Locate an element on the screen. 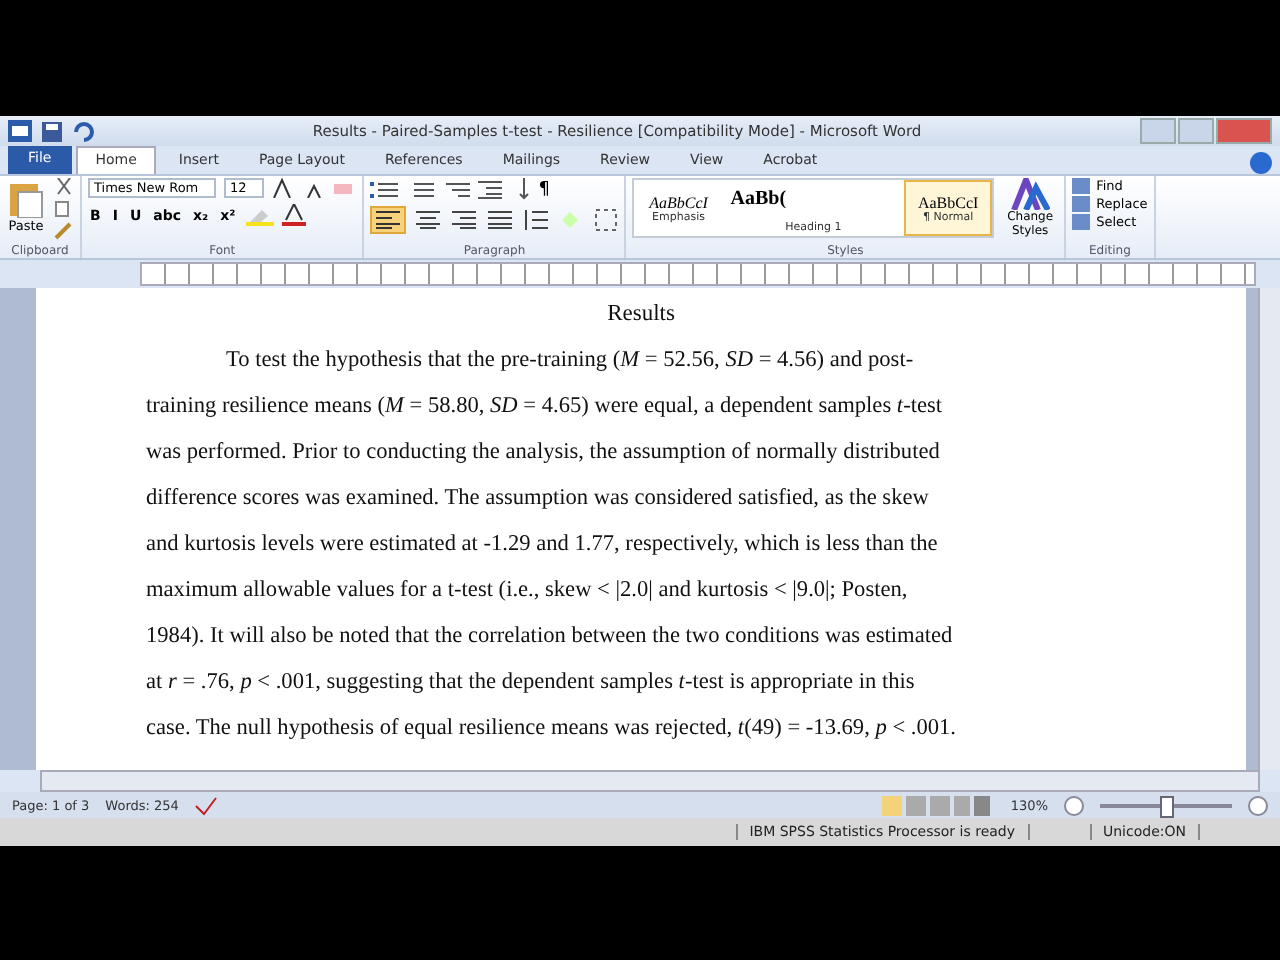  word-logo-icon is located at coordinates (20, 131).